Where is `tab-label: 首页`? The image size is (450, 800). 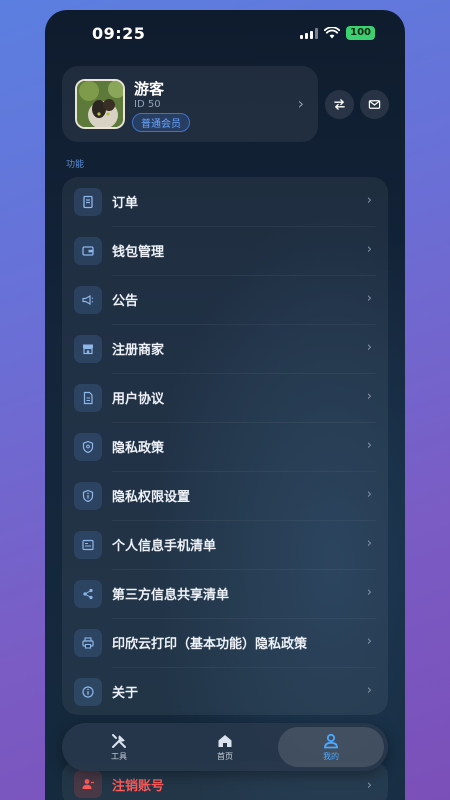 tab-label: 首页 is located at coordinates (225, 756).